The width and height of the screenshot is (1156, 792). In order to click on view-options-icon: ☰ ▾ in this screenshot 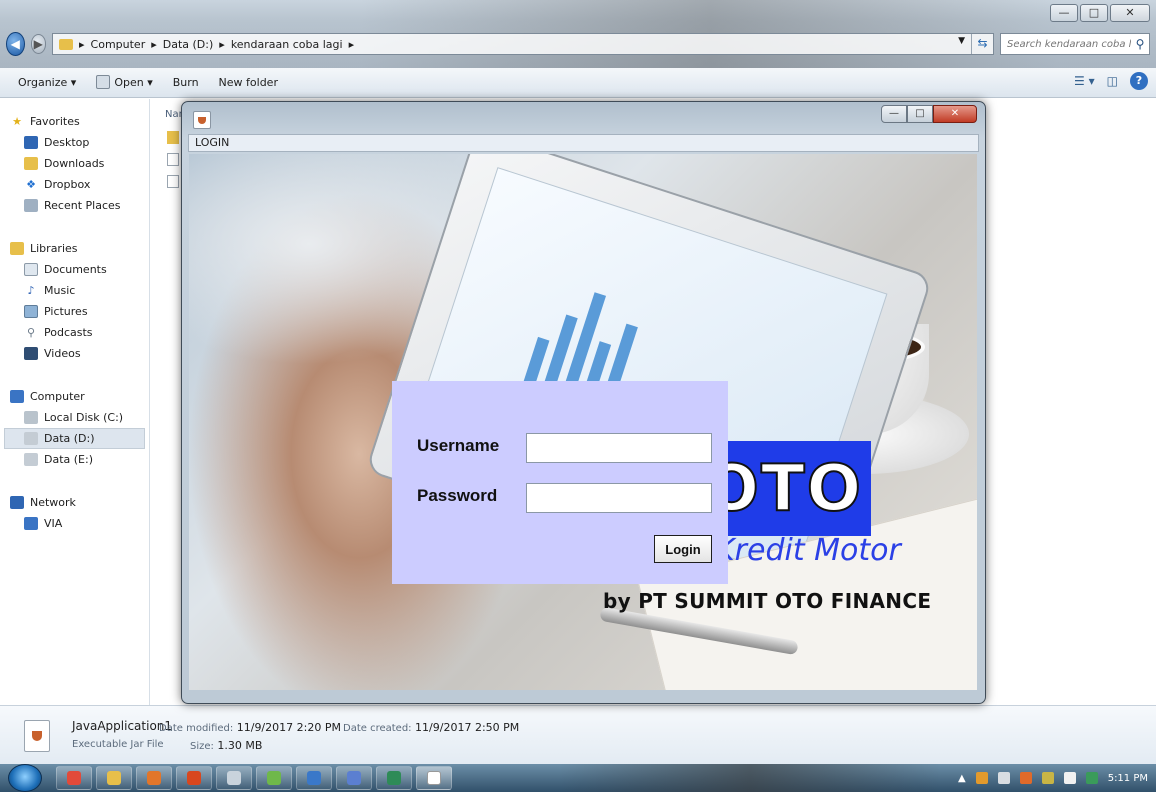, I will do `click(1084, 81)`.